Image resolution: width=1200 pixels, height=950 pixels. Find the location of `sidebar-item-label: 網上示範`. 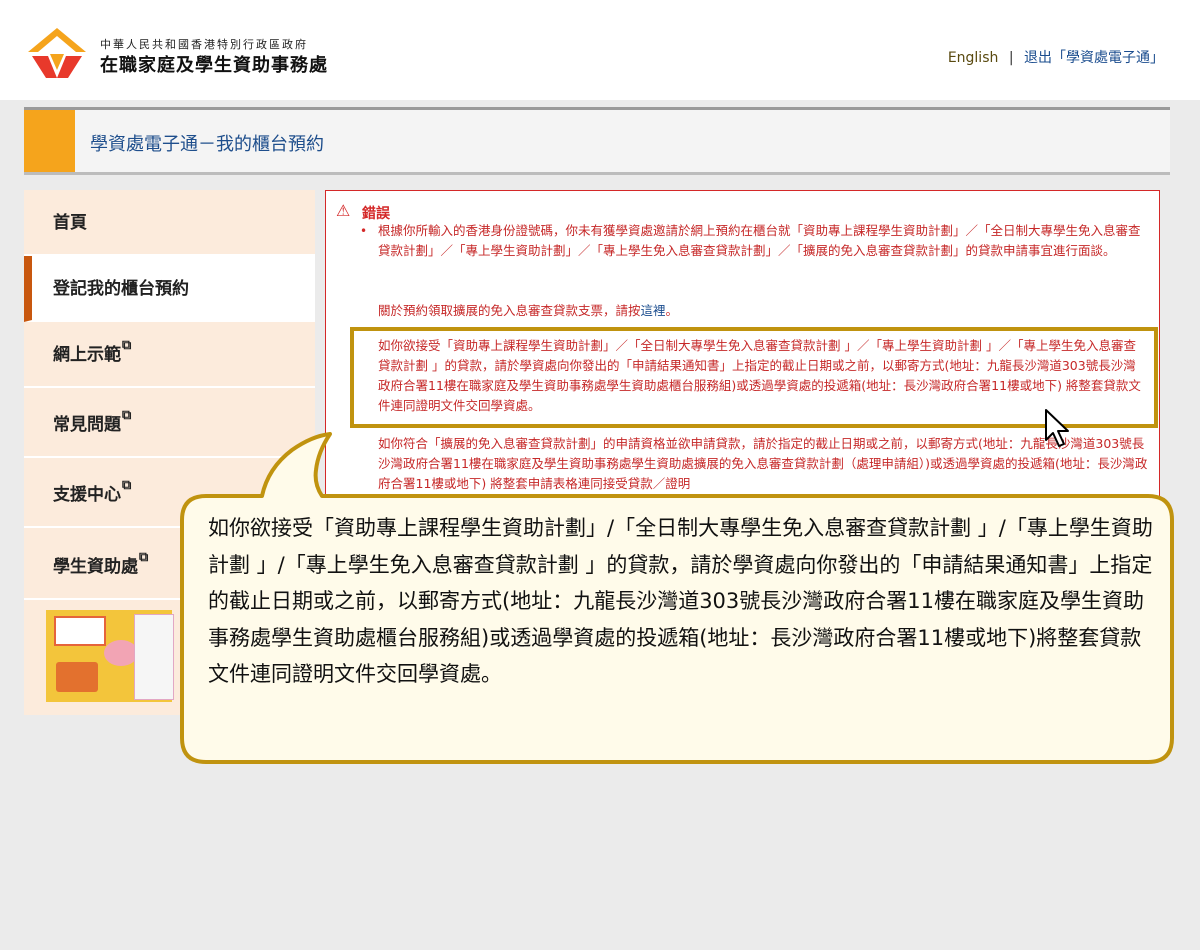

sidebar-item-label: 網上示範 is located at coordinates (87, 355).